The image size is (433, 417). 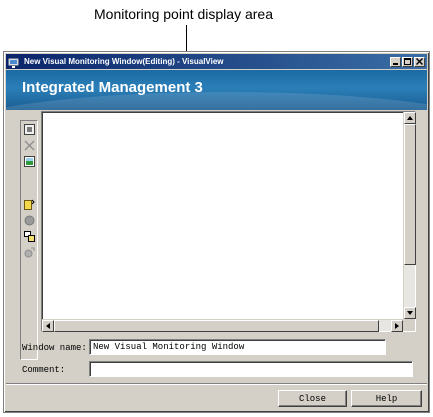 I want to click on edit-toolbar, so click(x=29, y=240).